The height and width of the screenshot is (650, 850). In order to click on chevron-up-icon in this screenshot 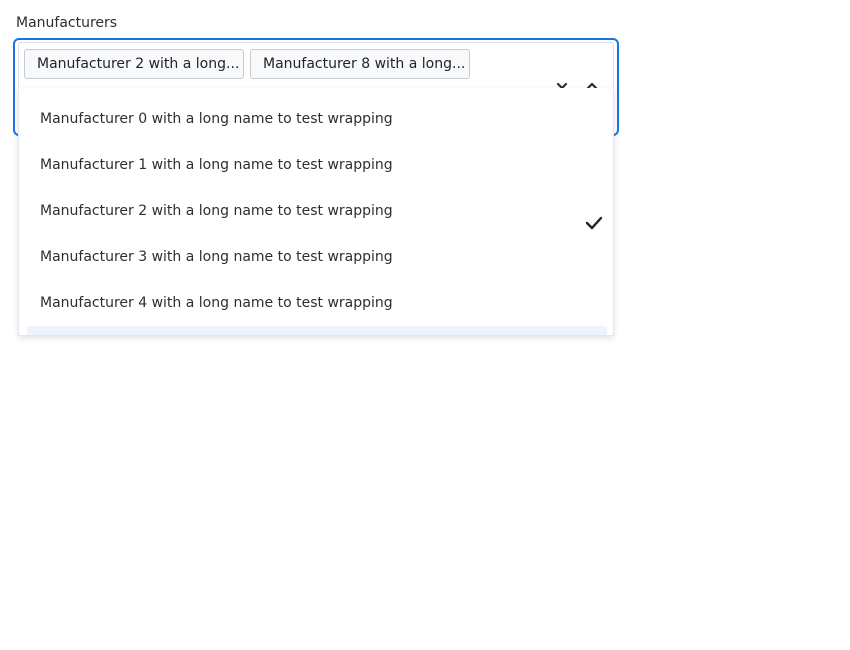, I will do `click(592, 83)`.